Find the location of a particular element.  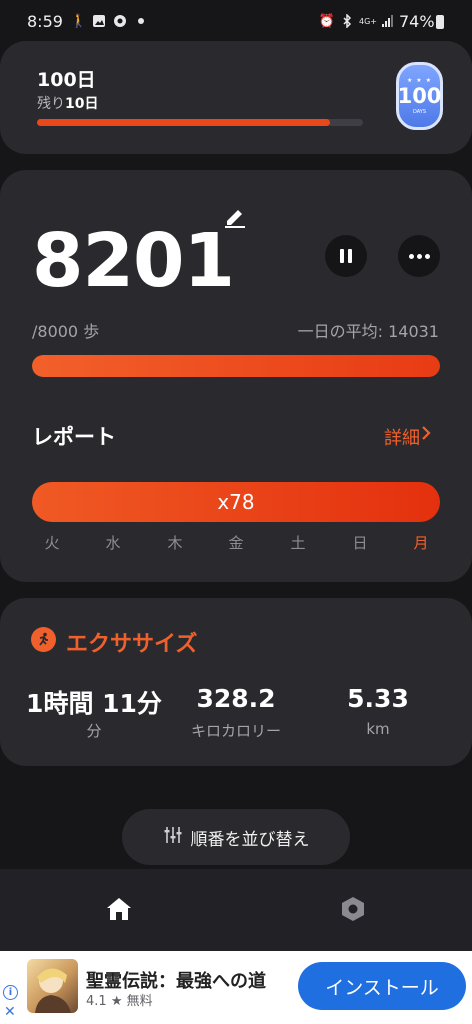

alarm-icon: ⏰ is located at coordinates (327, 21).